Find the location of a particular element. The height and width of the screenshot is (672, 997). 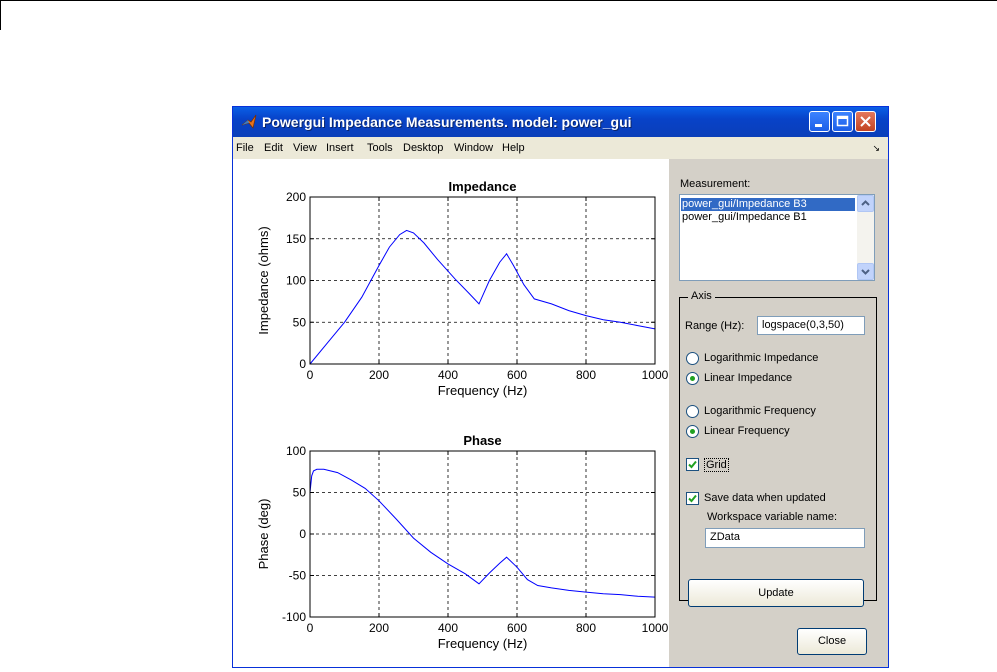

menu-edit: Edit is located at coordinates (273, 148).